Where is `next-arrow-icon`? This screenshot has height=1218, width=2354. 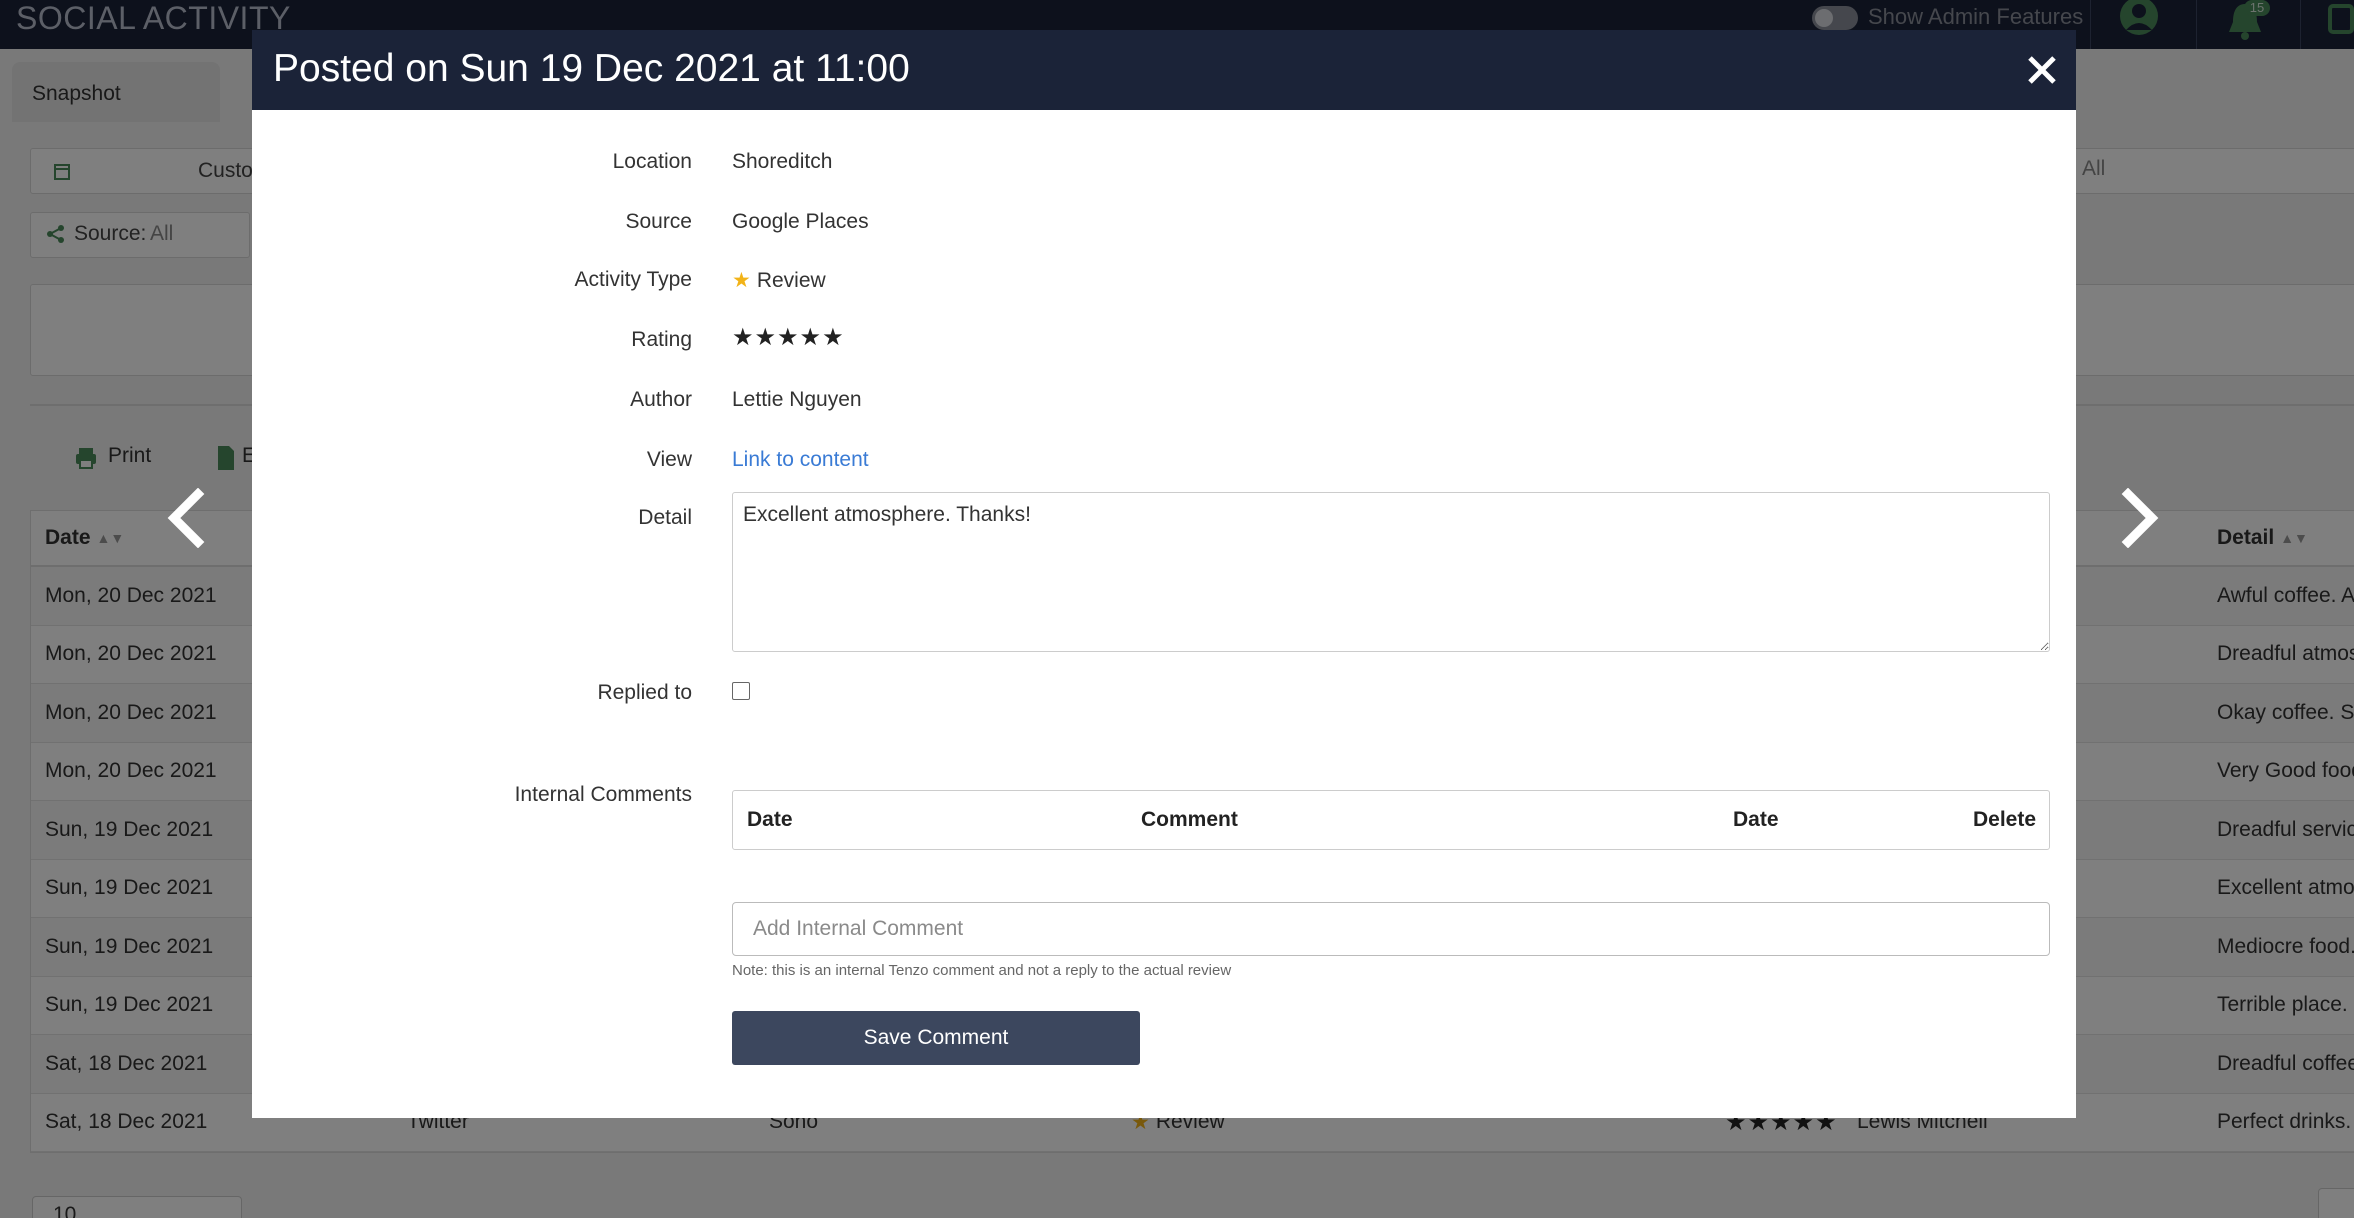 next-arrow-icon is located at coordinates (2139, 518).